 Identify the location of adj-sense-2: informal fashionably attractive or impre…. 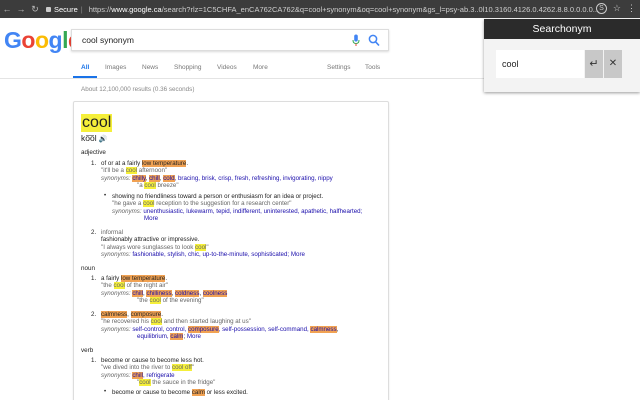
(203, 244).